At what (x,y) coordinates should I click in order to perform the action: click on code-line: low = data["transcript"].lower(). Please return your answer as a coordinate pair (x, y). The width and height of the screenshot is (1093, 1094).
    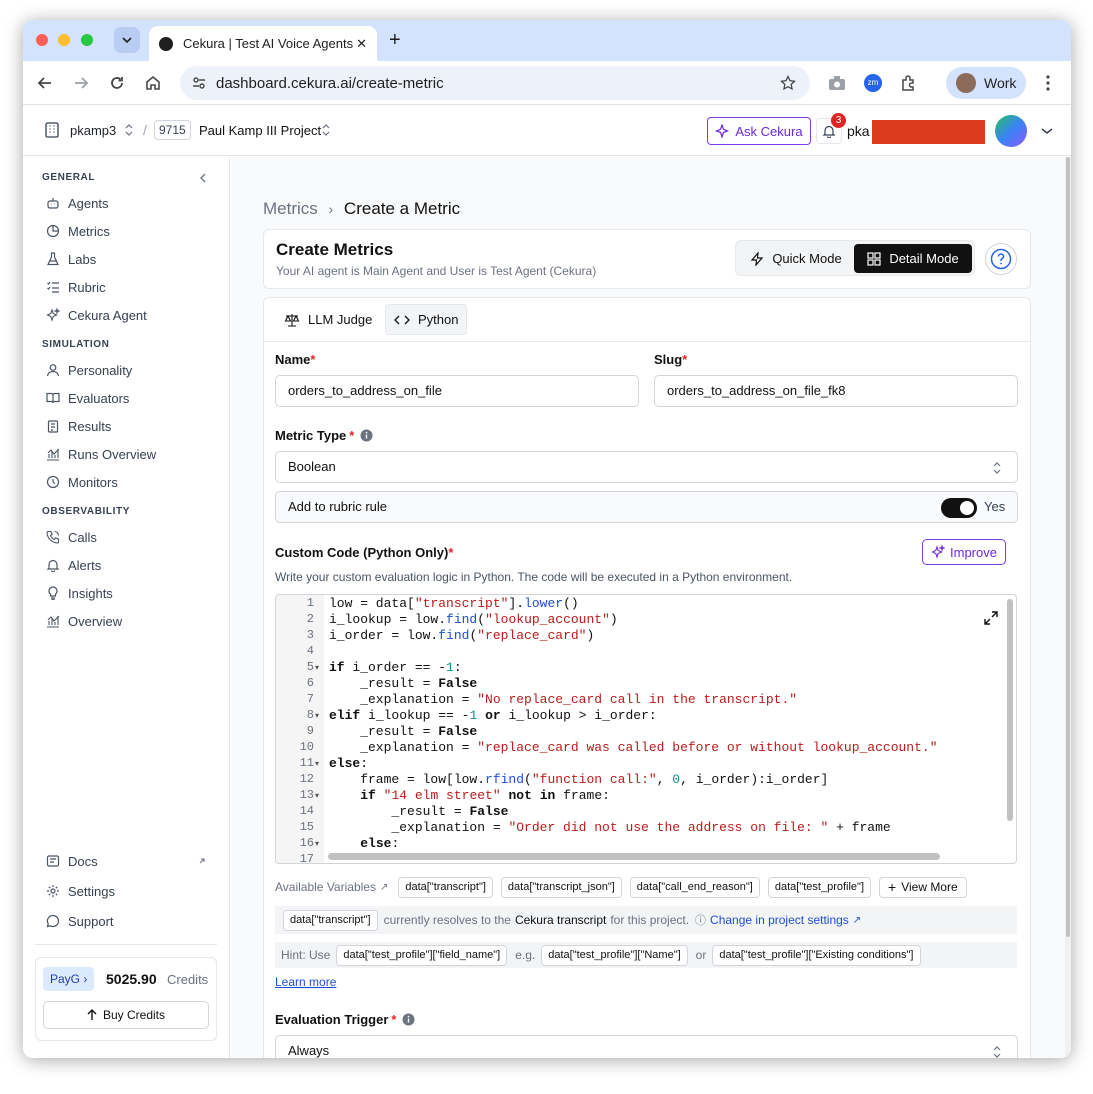
    Looking at the image, I should click on (454, 603).